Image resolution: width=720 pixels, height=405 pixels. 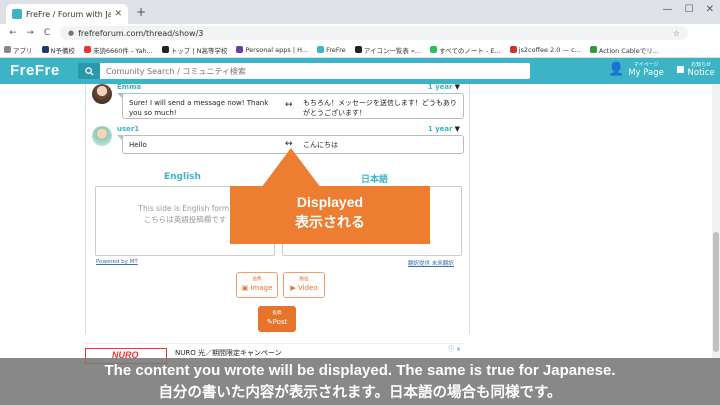 What do you see at coordinates (182, 177) in the screenshot?
I see `english-form-heading: English` at bounding box center [182, 177].